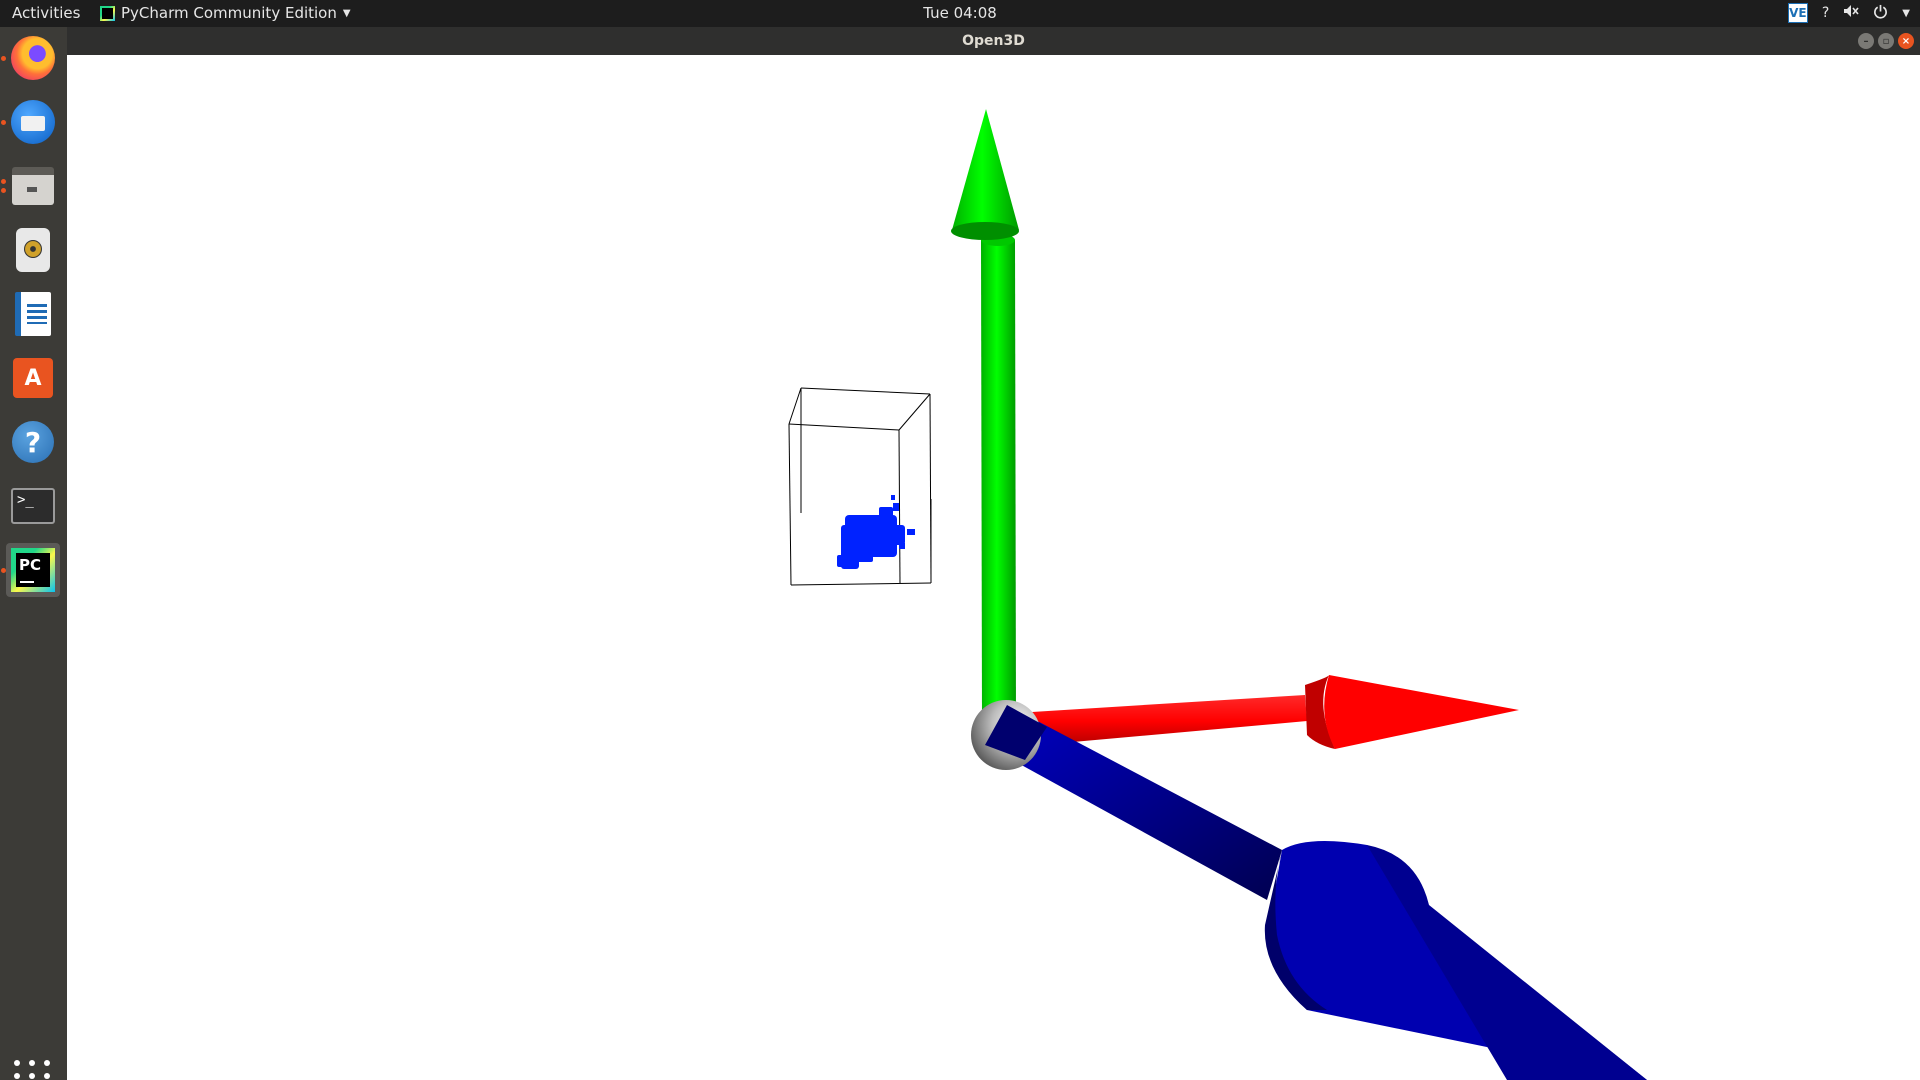 The width and height of the screenshot is (1920, 1080). Describe the element at coordinates (1866, 41) in the screenshot. I see `minimize-button: –` at that location.